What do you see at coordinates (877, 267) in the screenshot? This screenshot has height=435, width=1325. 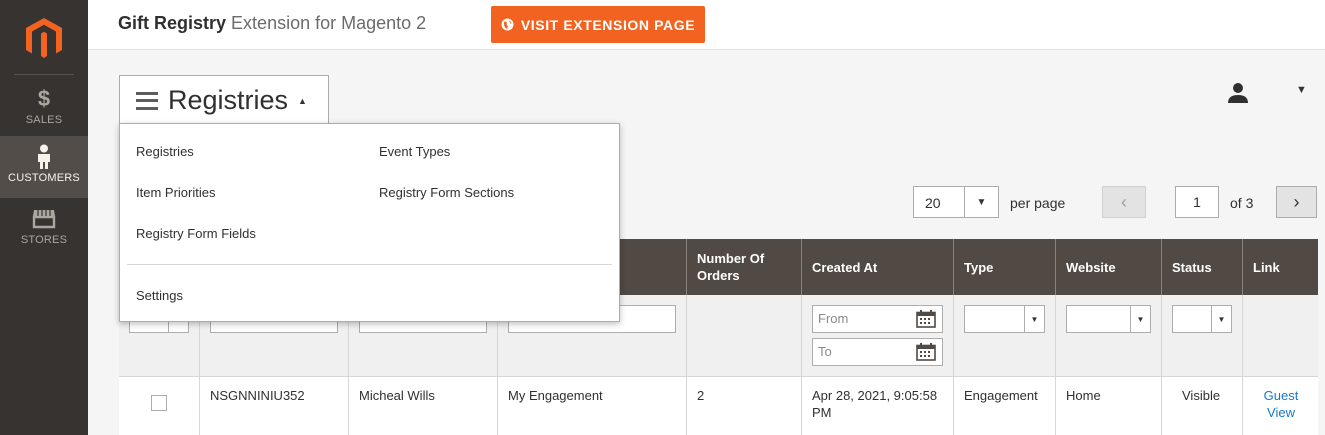 I see `column-header-created-at: Created At` at bounding box center [877, 267].